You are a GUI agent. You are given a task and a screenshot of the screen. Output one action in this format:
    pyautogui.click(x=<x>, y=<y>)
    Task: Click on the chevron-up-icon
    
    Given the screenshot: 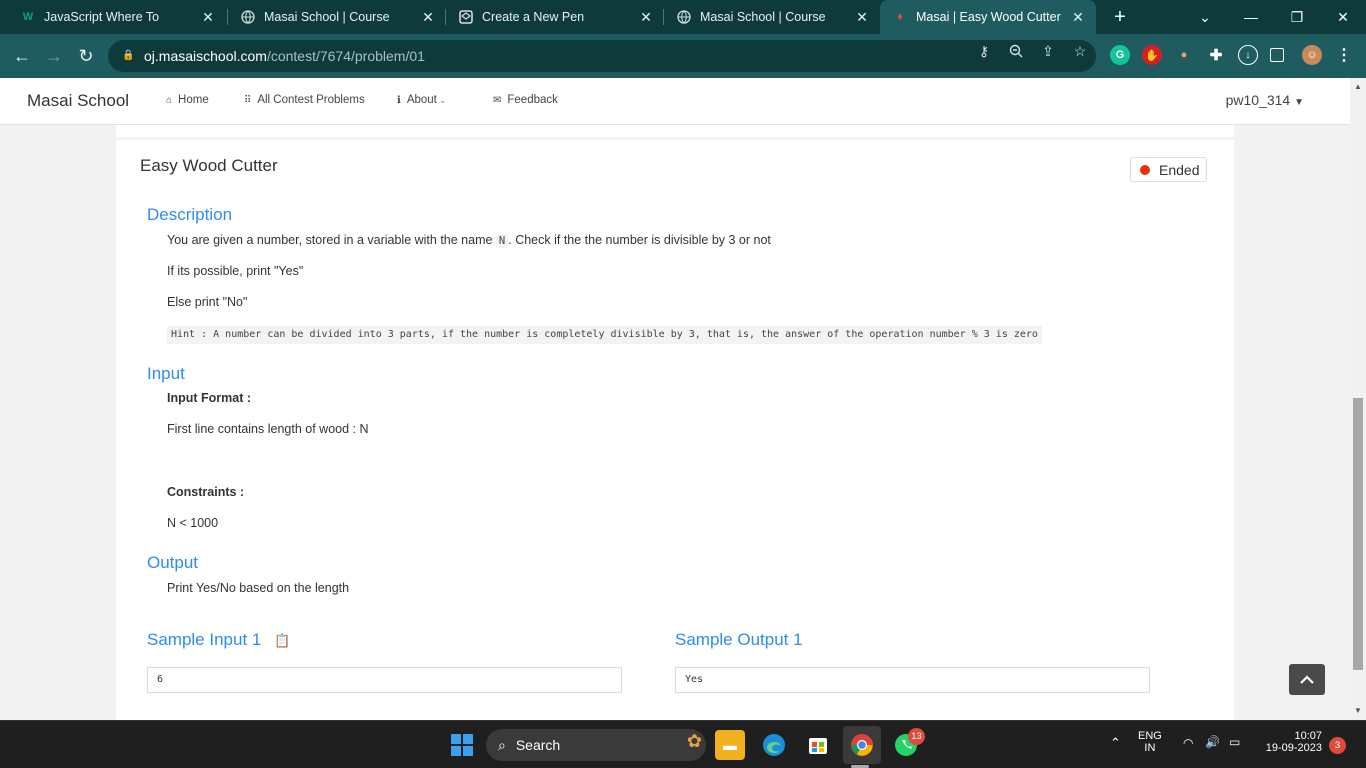 What is the action you would take?
    pyautogui.click(x=1307, y=679)
    